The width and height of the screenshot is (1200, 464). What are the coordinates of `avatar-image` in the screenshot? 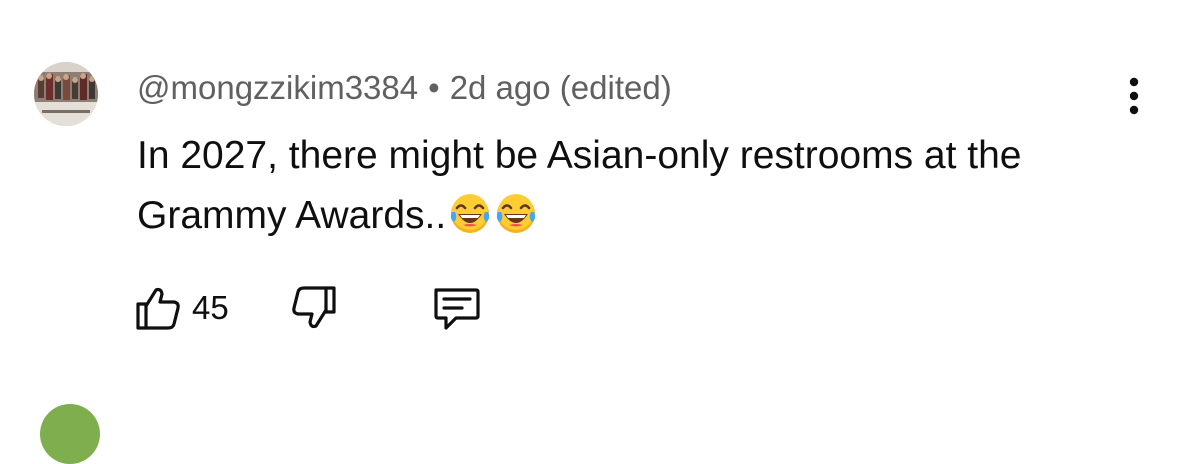 It's located at (66, 94).